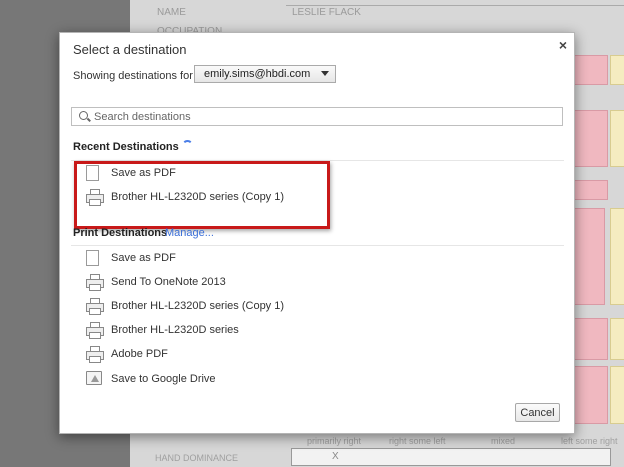 The image size is (624, 467). I want to click on search-icon, so click(83, 115).